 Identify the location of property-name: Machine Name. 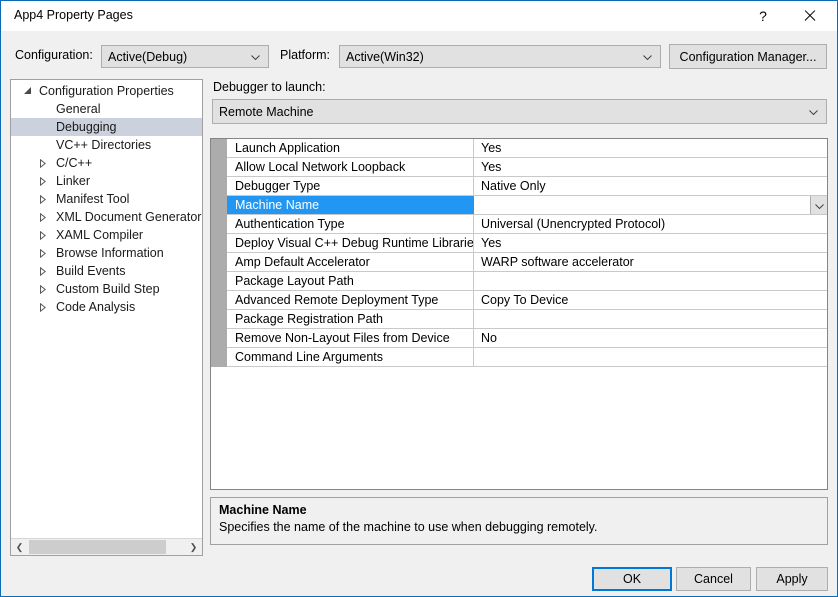
(350, 205).